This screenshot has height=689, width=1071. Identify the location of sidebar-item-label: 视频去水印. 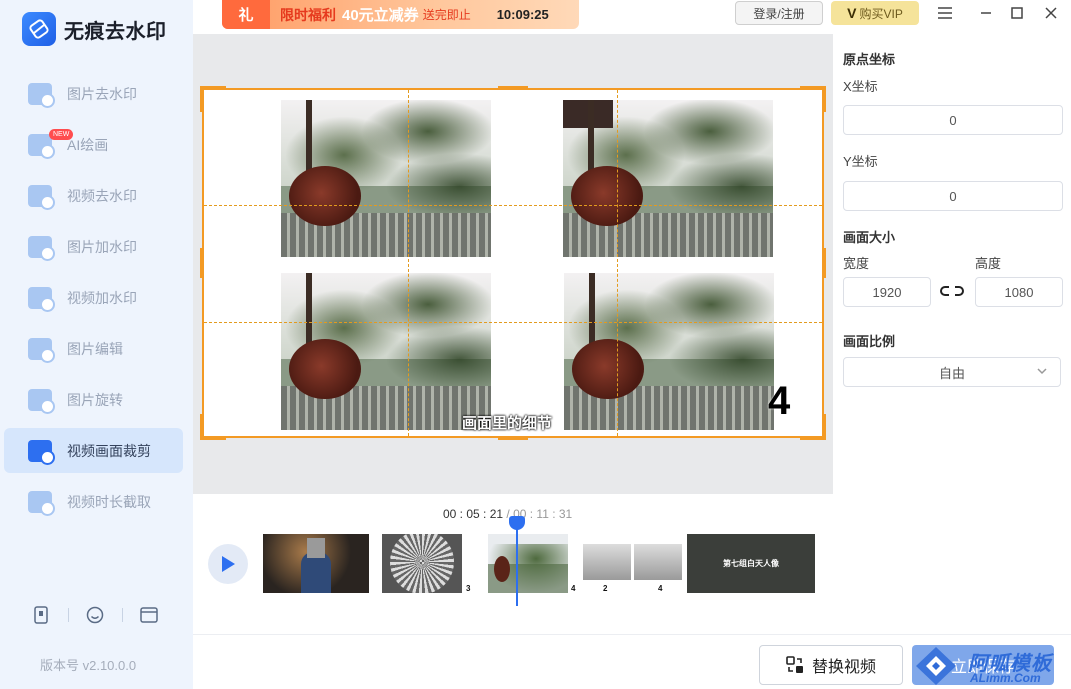
(102, 195).